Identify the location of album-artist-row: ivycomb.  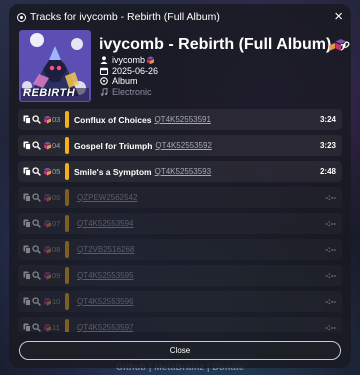
(221, 60).